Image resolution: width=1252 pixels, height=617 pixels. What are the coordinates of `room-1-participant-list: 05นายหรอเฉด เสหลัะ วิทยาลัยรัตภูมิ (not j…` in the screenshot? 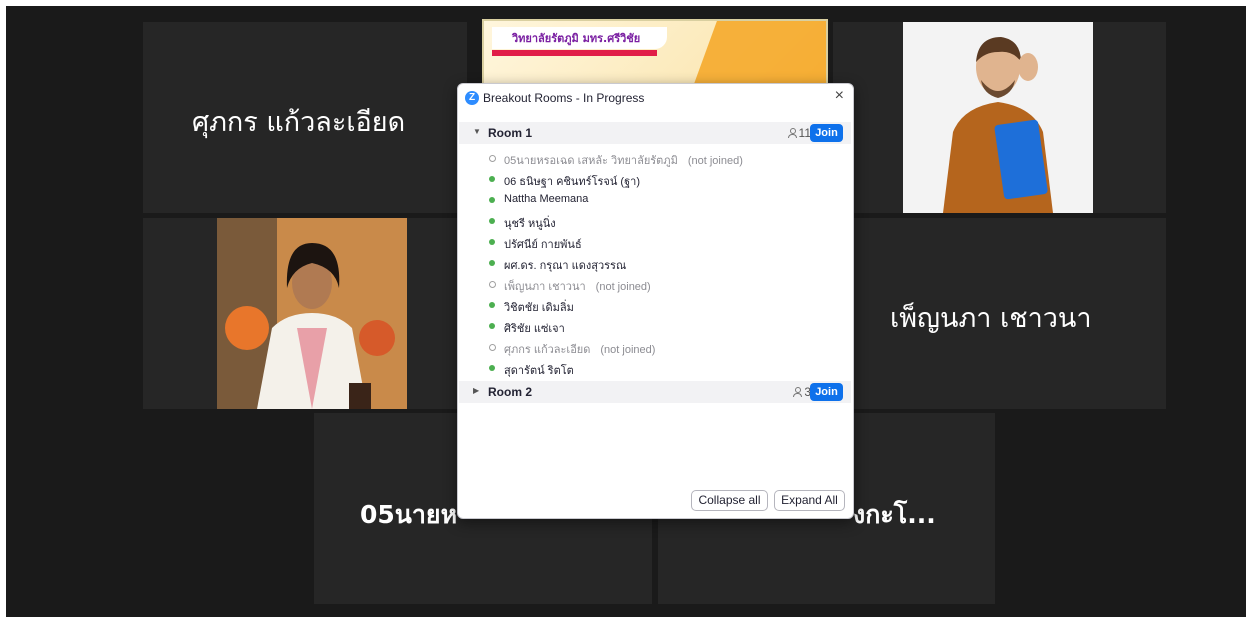 It's located at (655, 263).